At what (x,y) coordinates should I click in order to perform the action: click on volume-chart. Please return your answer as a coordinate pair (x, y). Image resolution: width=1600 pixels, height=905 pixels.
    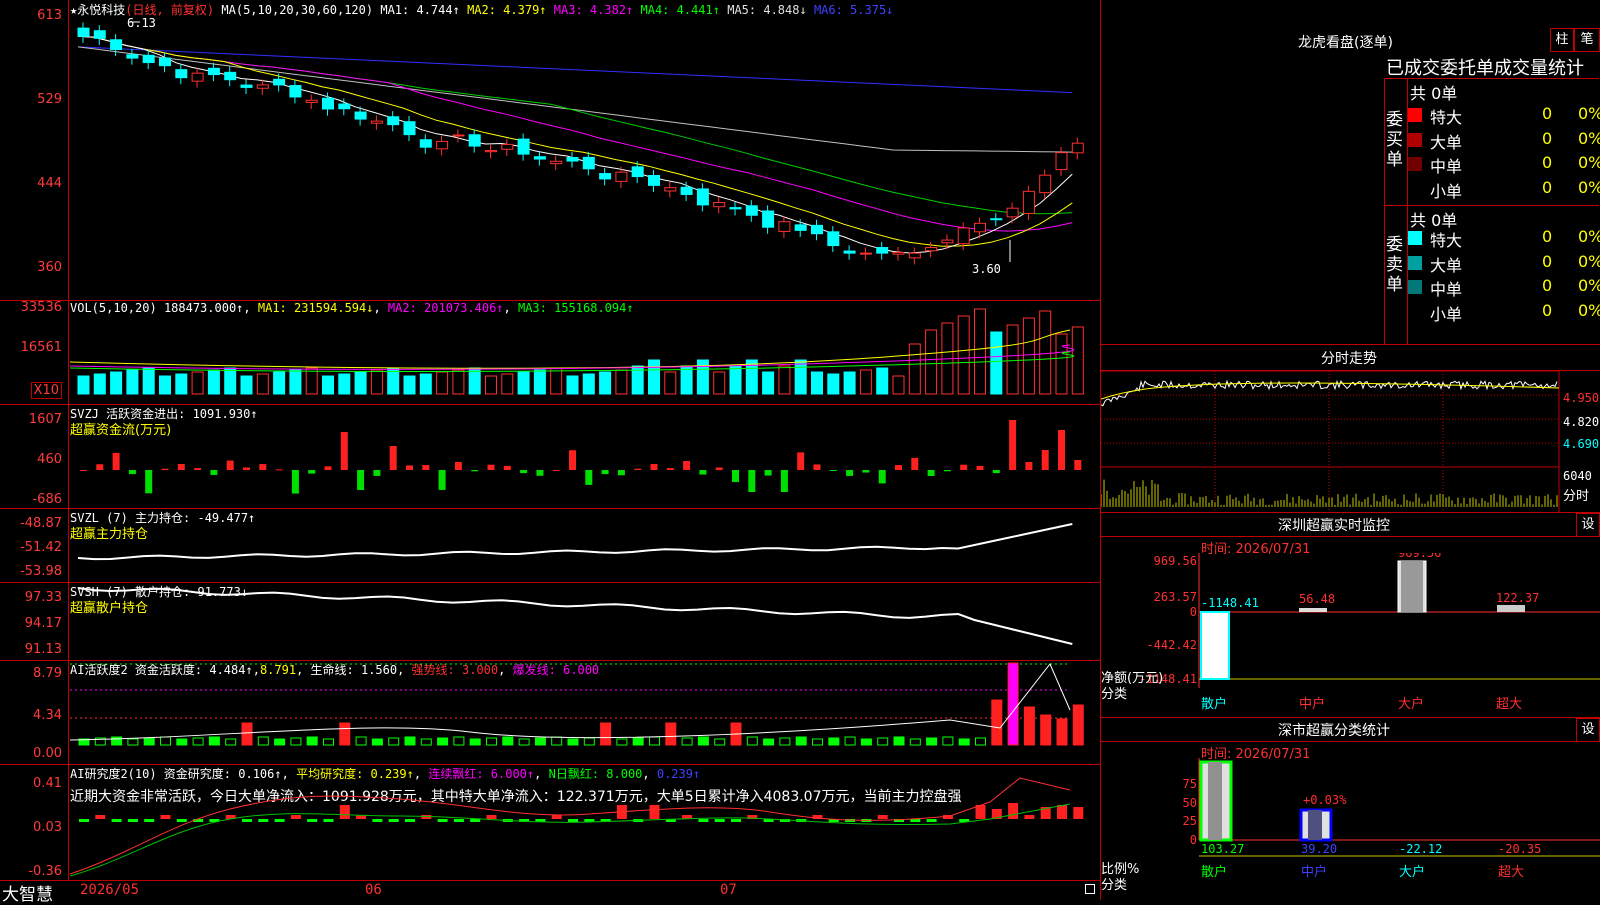
    Looking at the image, I should click on (585, 352).